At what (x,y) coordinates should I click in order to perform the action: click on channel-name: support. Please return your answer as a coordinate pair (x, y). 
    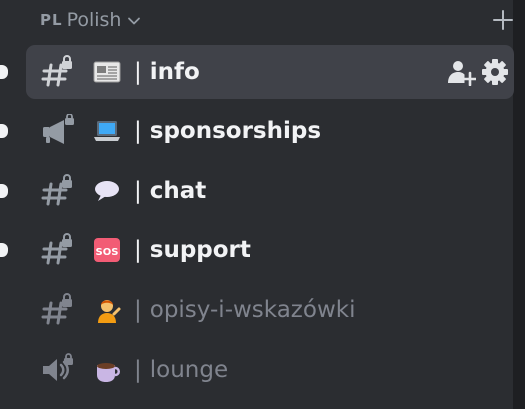
    Looking at the image, I should click on (200, 250).